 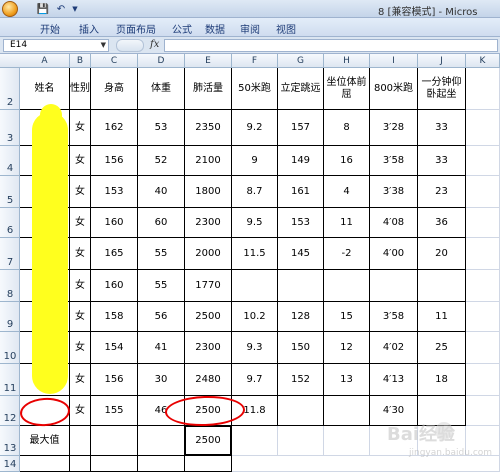 What do you see at coordinates (45, 441) in the screenshot?
I see `summary-label-cell: 最大值` at bounding box center [45, 441].